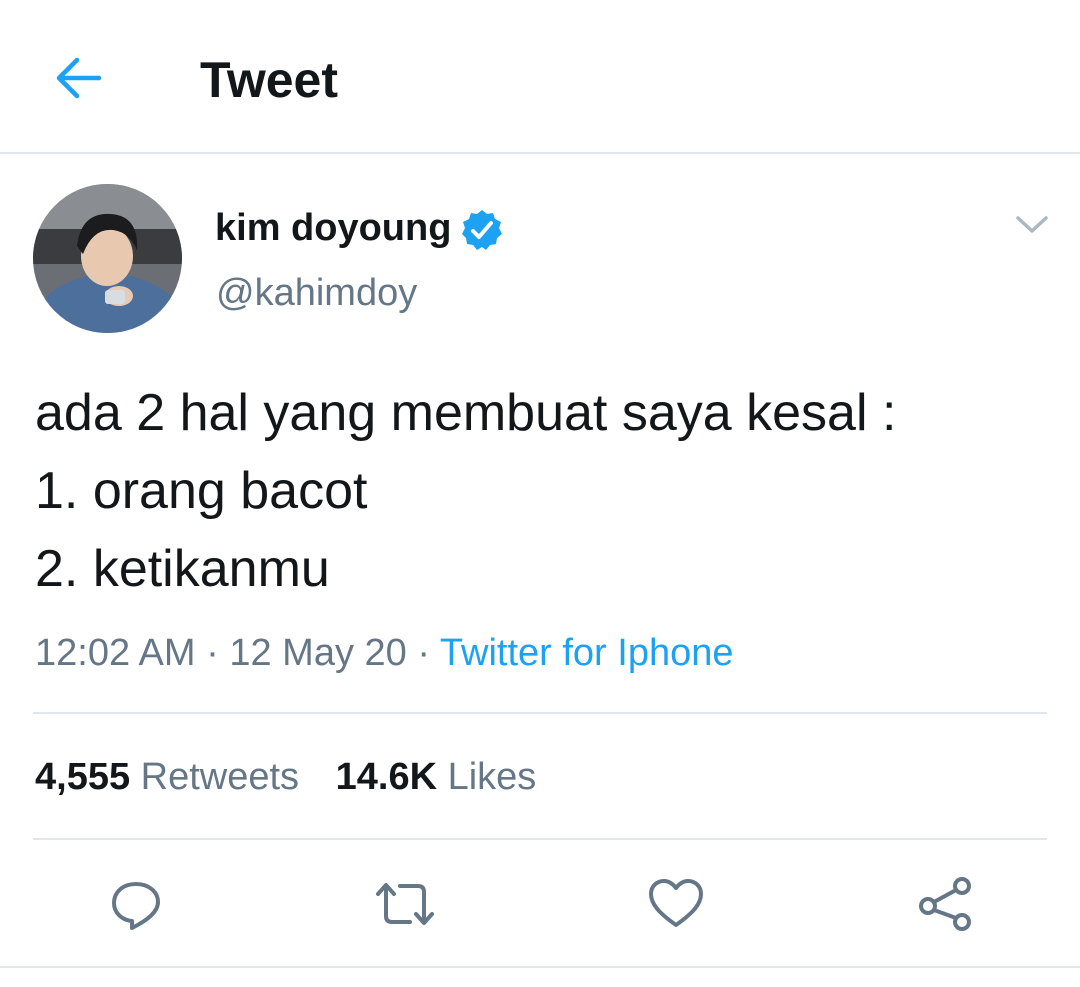 Image resolution: width=1080 pixels, height=987 pixels. Describe the element at coordinates (83, 777) in the screenshot. I see `retweets-count: 4,555` at that location.